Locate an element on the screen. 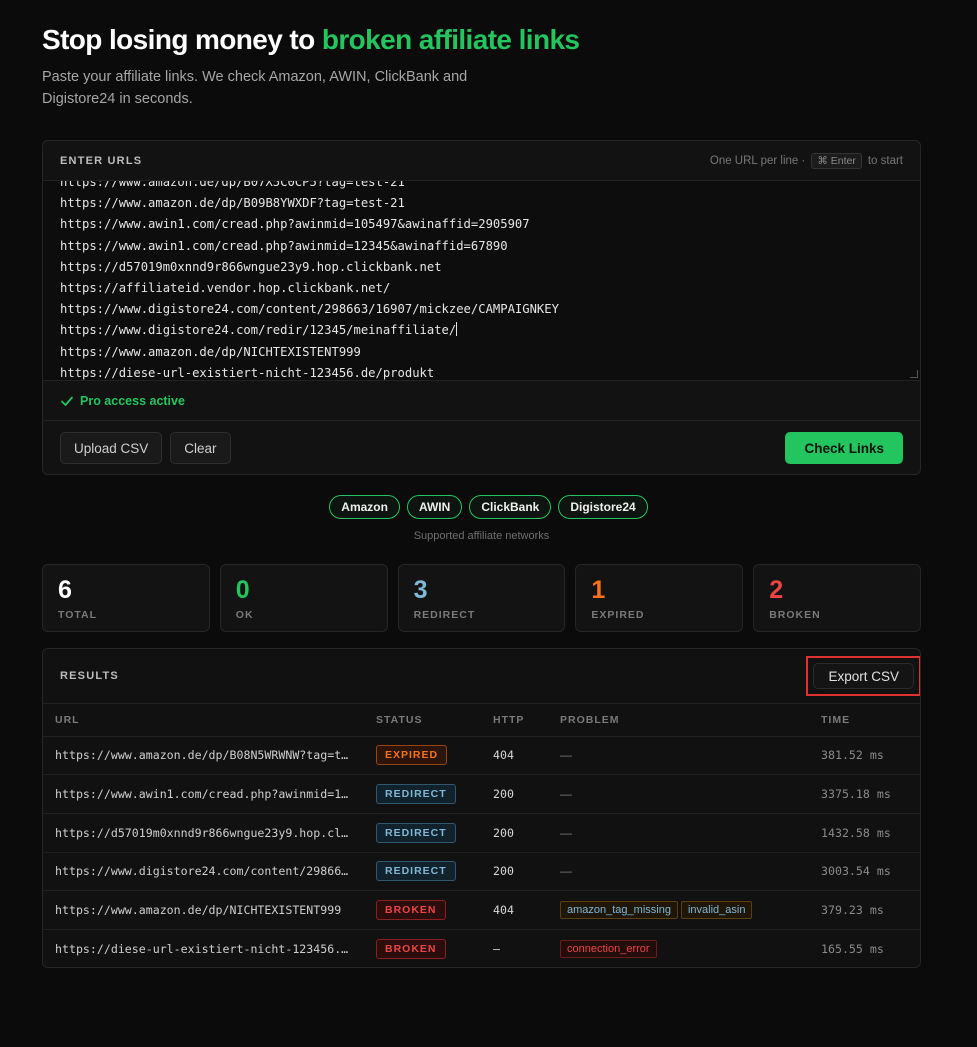  network-chips: Amazon AWIN ClickBank Digistore24 is located at coordinates (488, 507).